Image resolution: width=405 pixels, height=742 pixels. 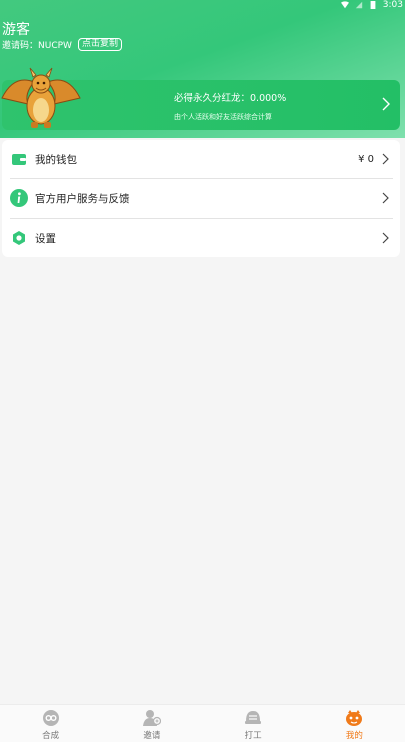 I want to click on bottom-tab-bar: 合成 邀请 打工 我的, so click(x=202, y=723).